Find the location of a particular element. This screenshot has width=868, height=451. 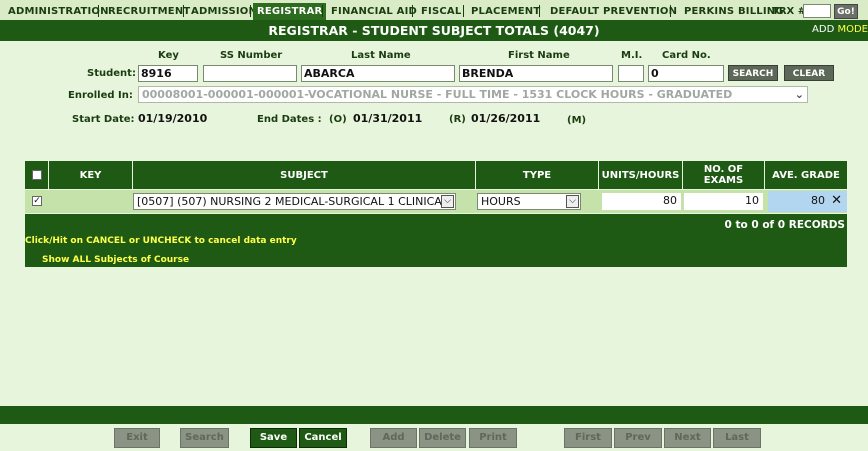

ave-grade-cell: 80 ✕ is located at coordinates (807, 201).